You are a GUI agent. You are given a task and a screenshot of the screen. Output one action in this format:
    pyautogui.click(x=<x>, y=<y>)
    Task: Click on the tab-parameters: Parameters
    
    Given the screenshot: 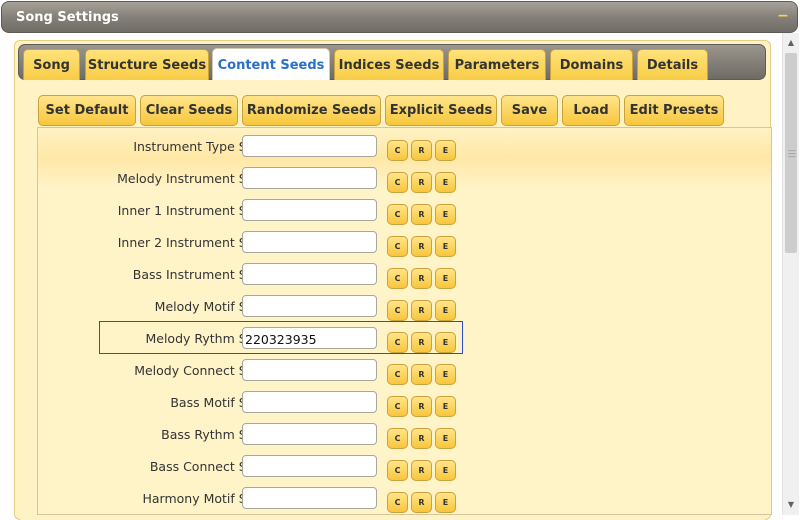 What is the action you would take?
    pyautogui.click(x=497, y=64)
    